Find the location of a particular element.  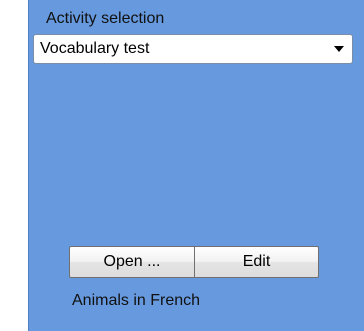

edit-button: Edit is located at coordinates (256, 262).